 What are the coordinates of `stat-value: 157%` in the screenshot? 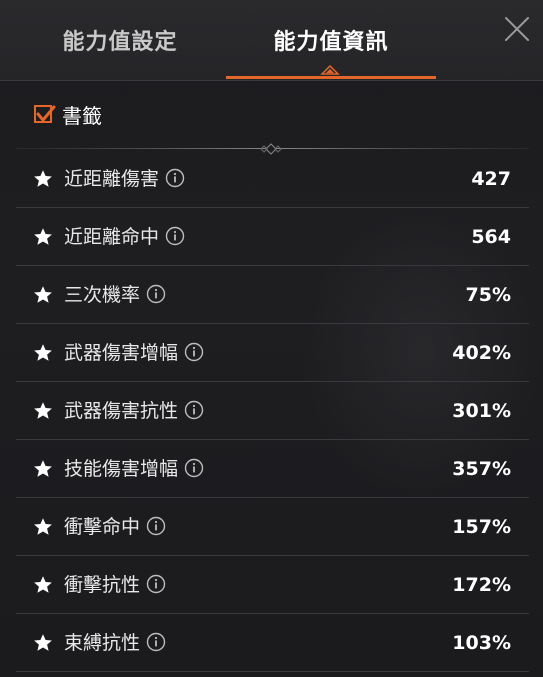 It's located at (481, 527).